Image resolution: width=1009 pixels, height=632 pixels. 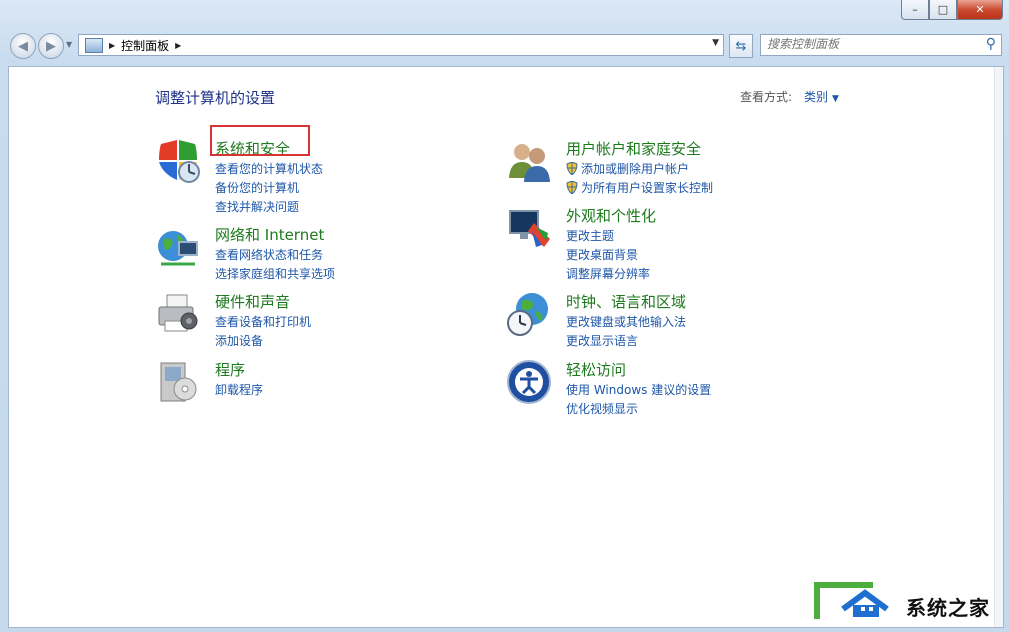 What do you see at coordinates (626, 322) in the screenshot?
I see `link-change-keyboard: 更改键盘或其他输入法` at bounding box center [626, 322].